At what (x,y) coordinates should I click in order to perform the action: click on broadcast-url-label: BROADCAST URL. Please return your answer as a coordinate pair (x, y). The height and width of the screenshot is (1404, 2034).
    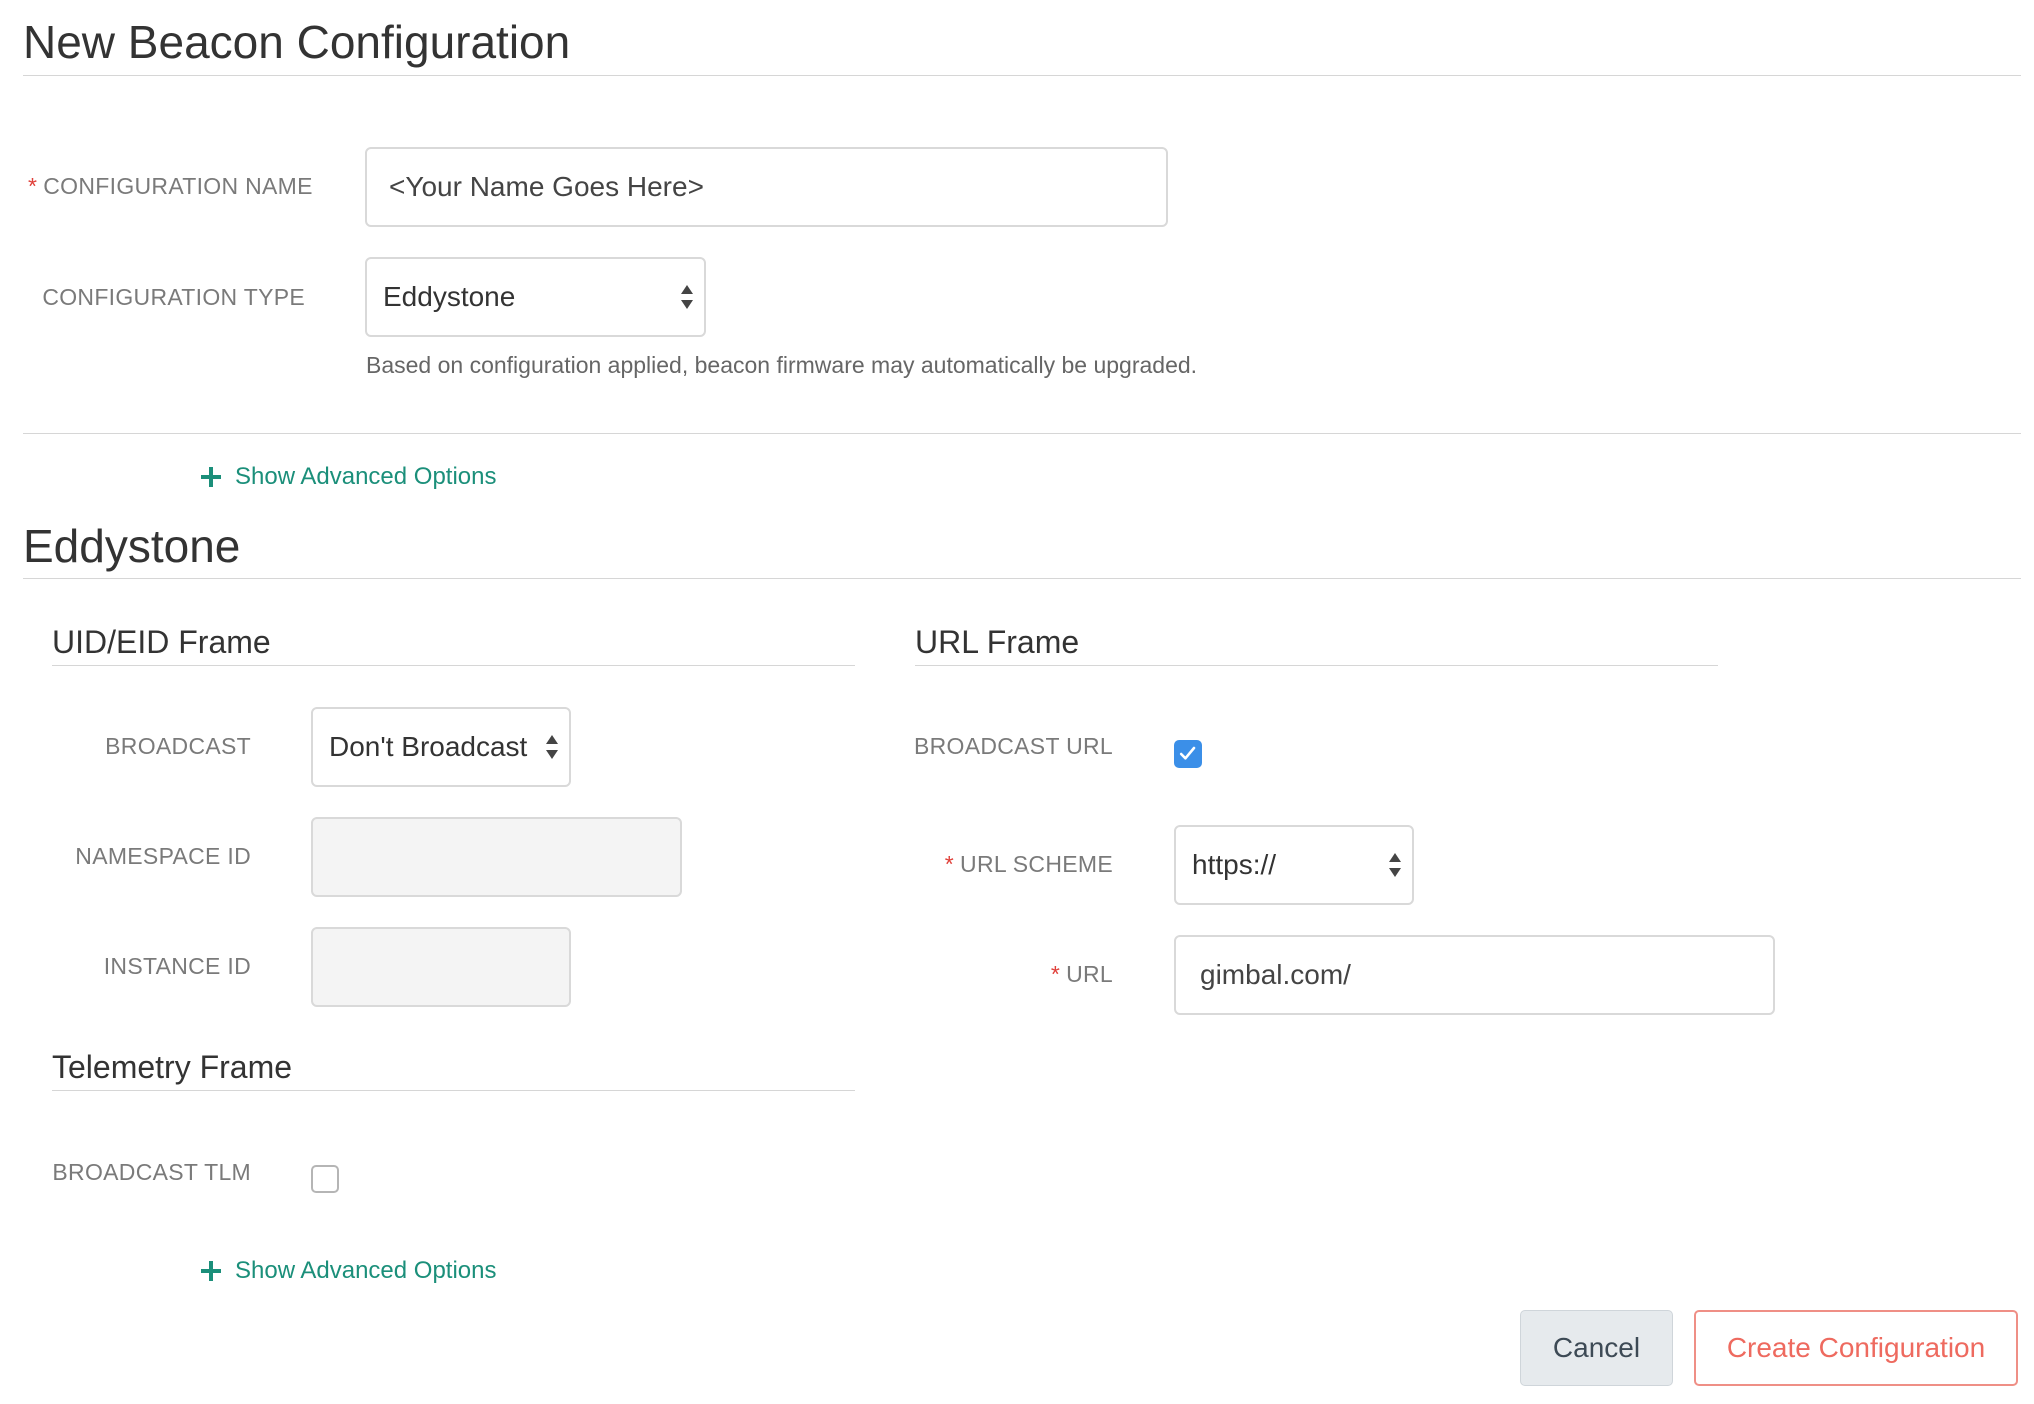
    Looking at the image, I should click on (1013, 746).